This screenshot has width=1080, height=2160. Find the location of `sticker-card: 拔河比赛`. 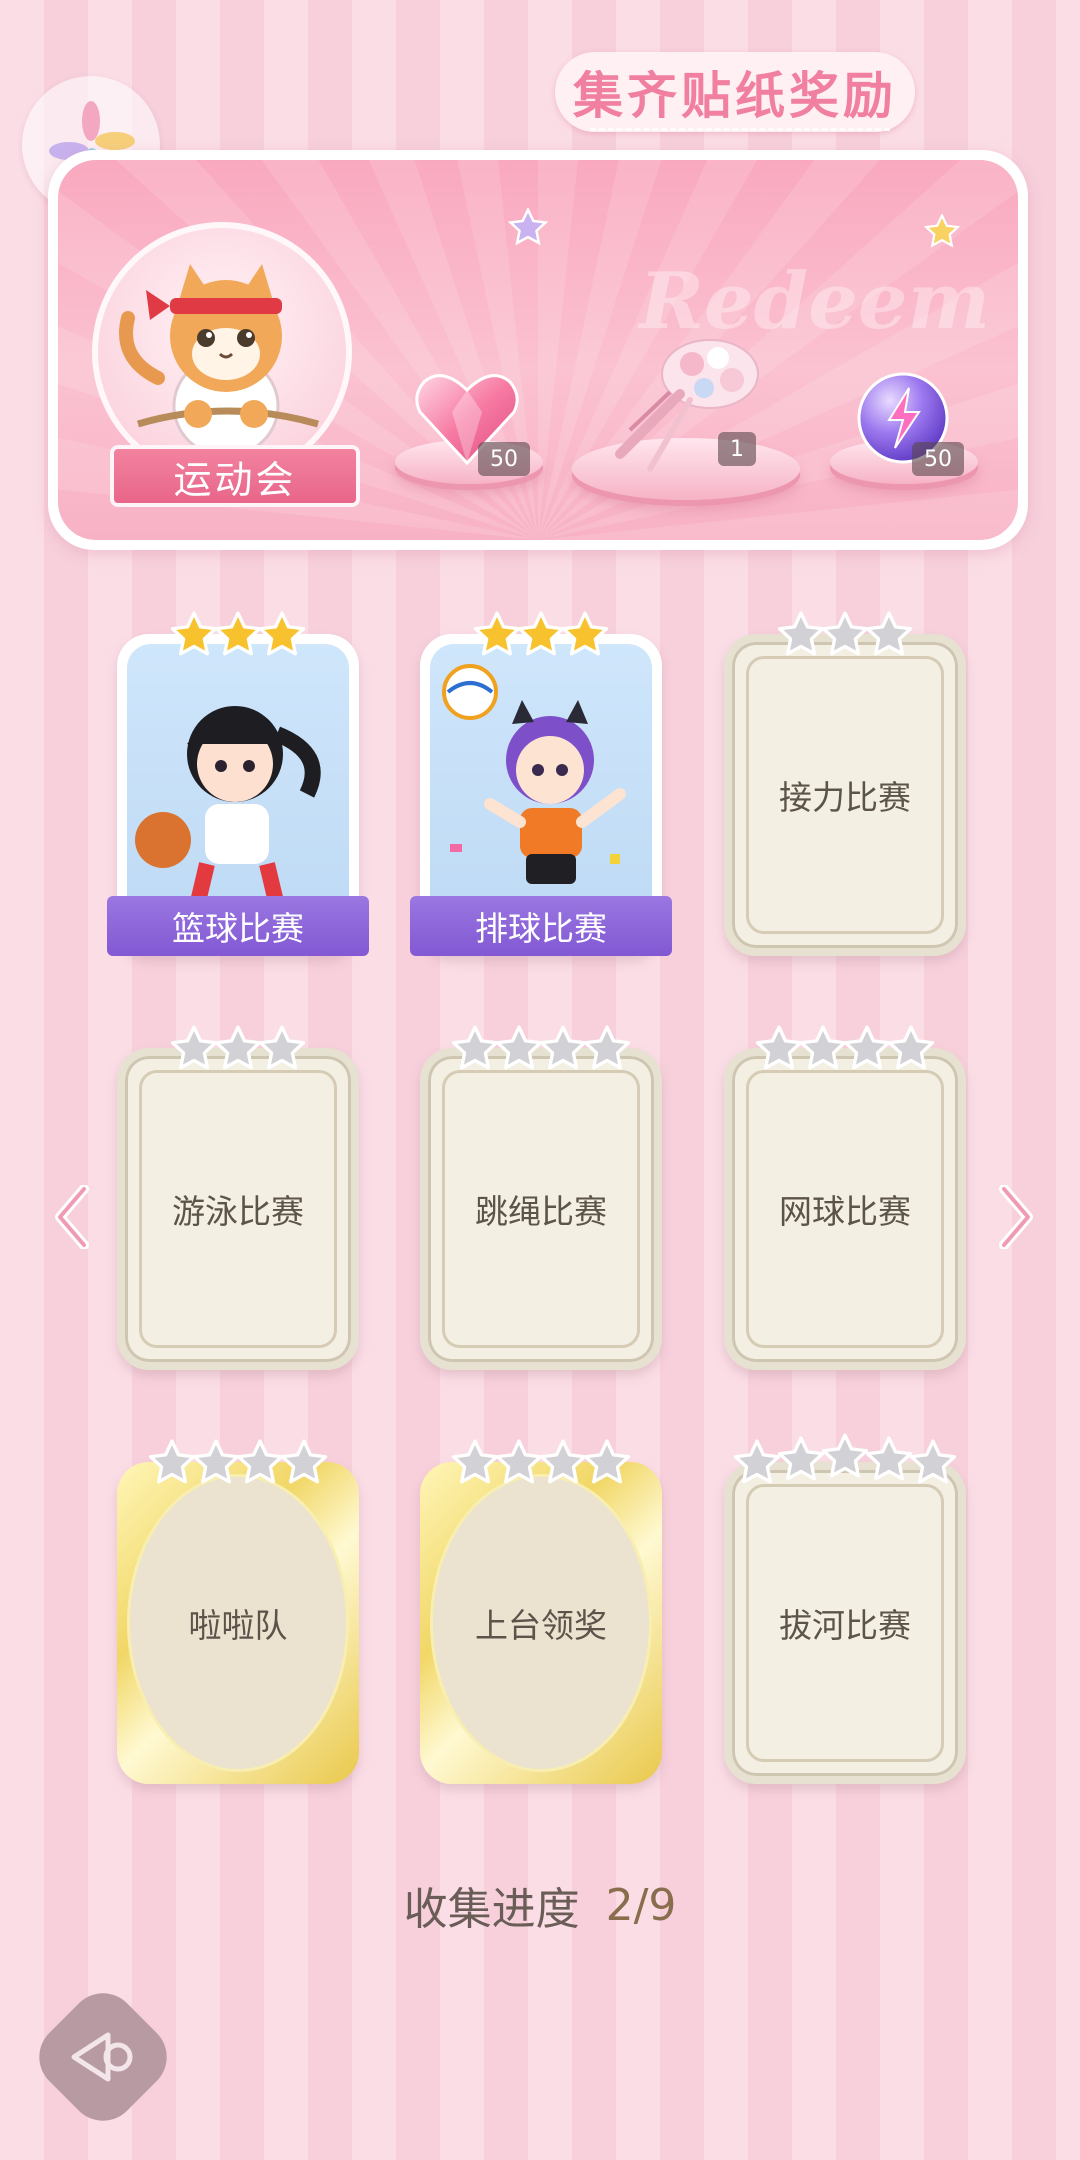

sticker-card: 拔河比赛 is located at coordinates (845, 1608).